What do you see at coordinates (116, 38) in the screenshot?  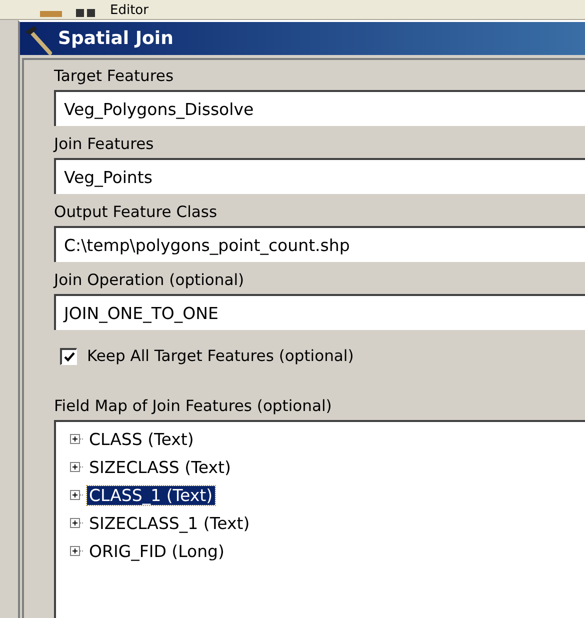 I see `window-title: Spatial Join` at bounding box center [116, 38].